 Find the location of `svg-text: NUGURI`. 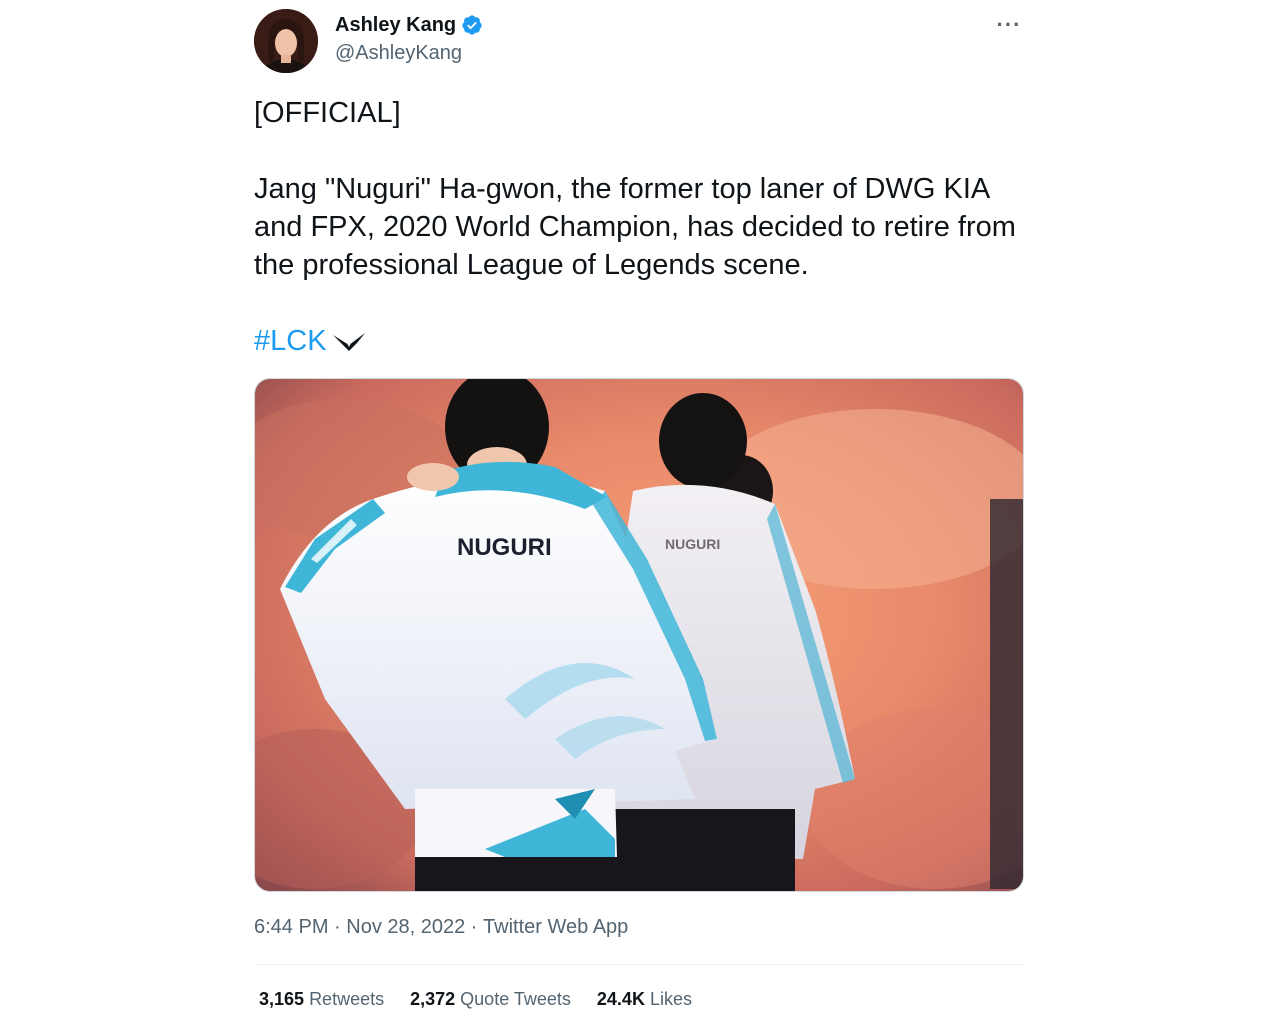

svg-text: NUGURI is located at coordinates (692, 544).